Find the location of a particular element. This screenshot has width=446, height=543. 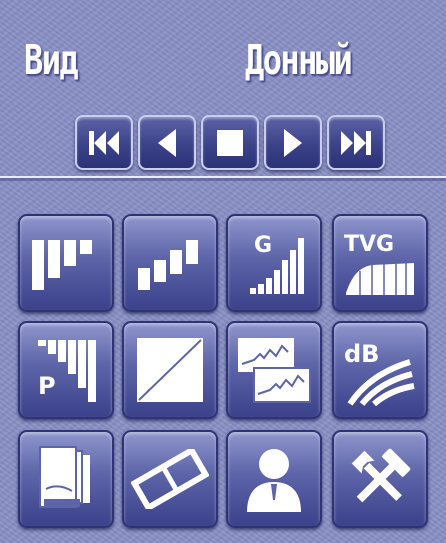

stop-icon is located at coordinates (230, 142).